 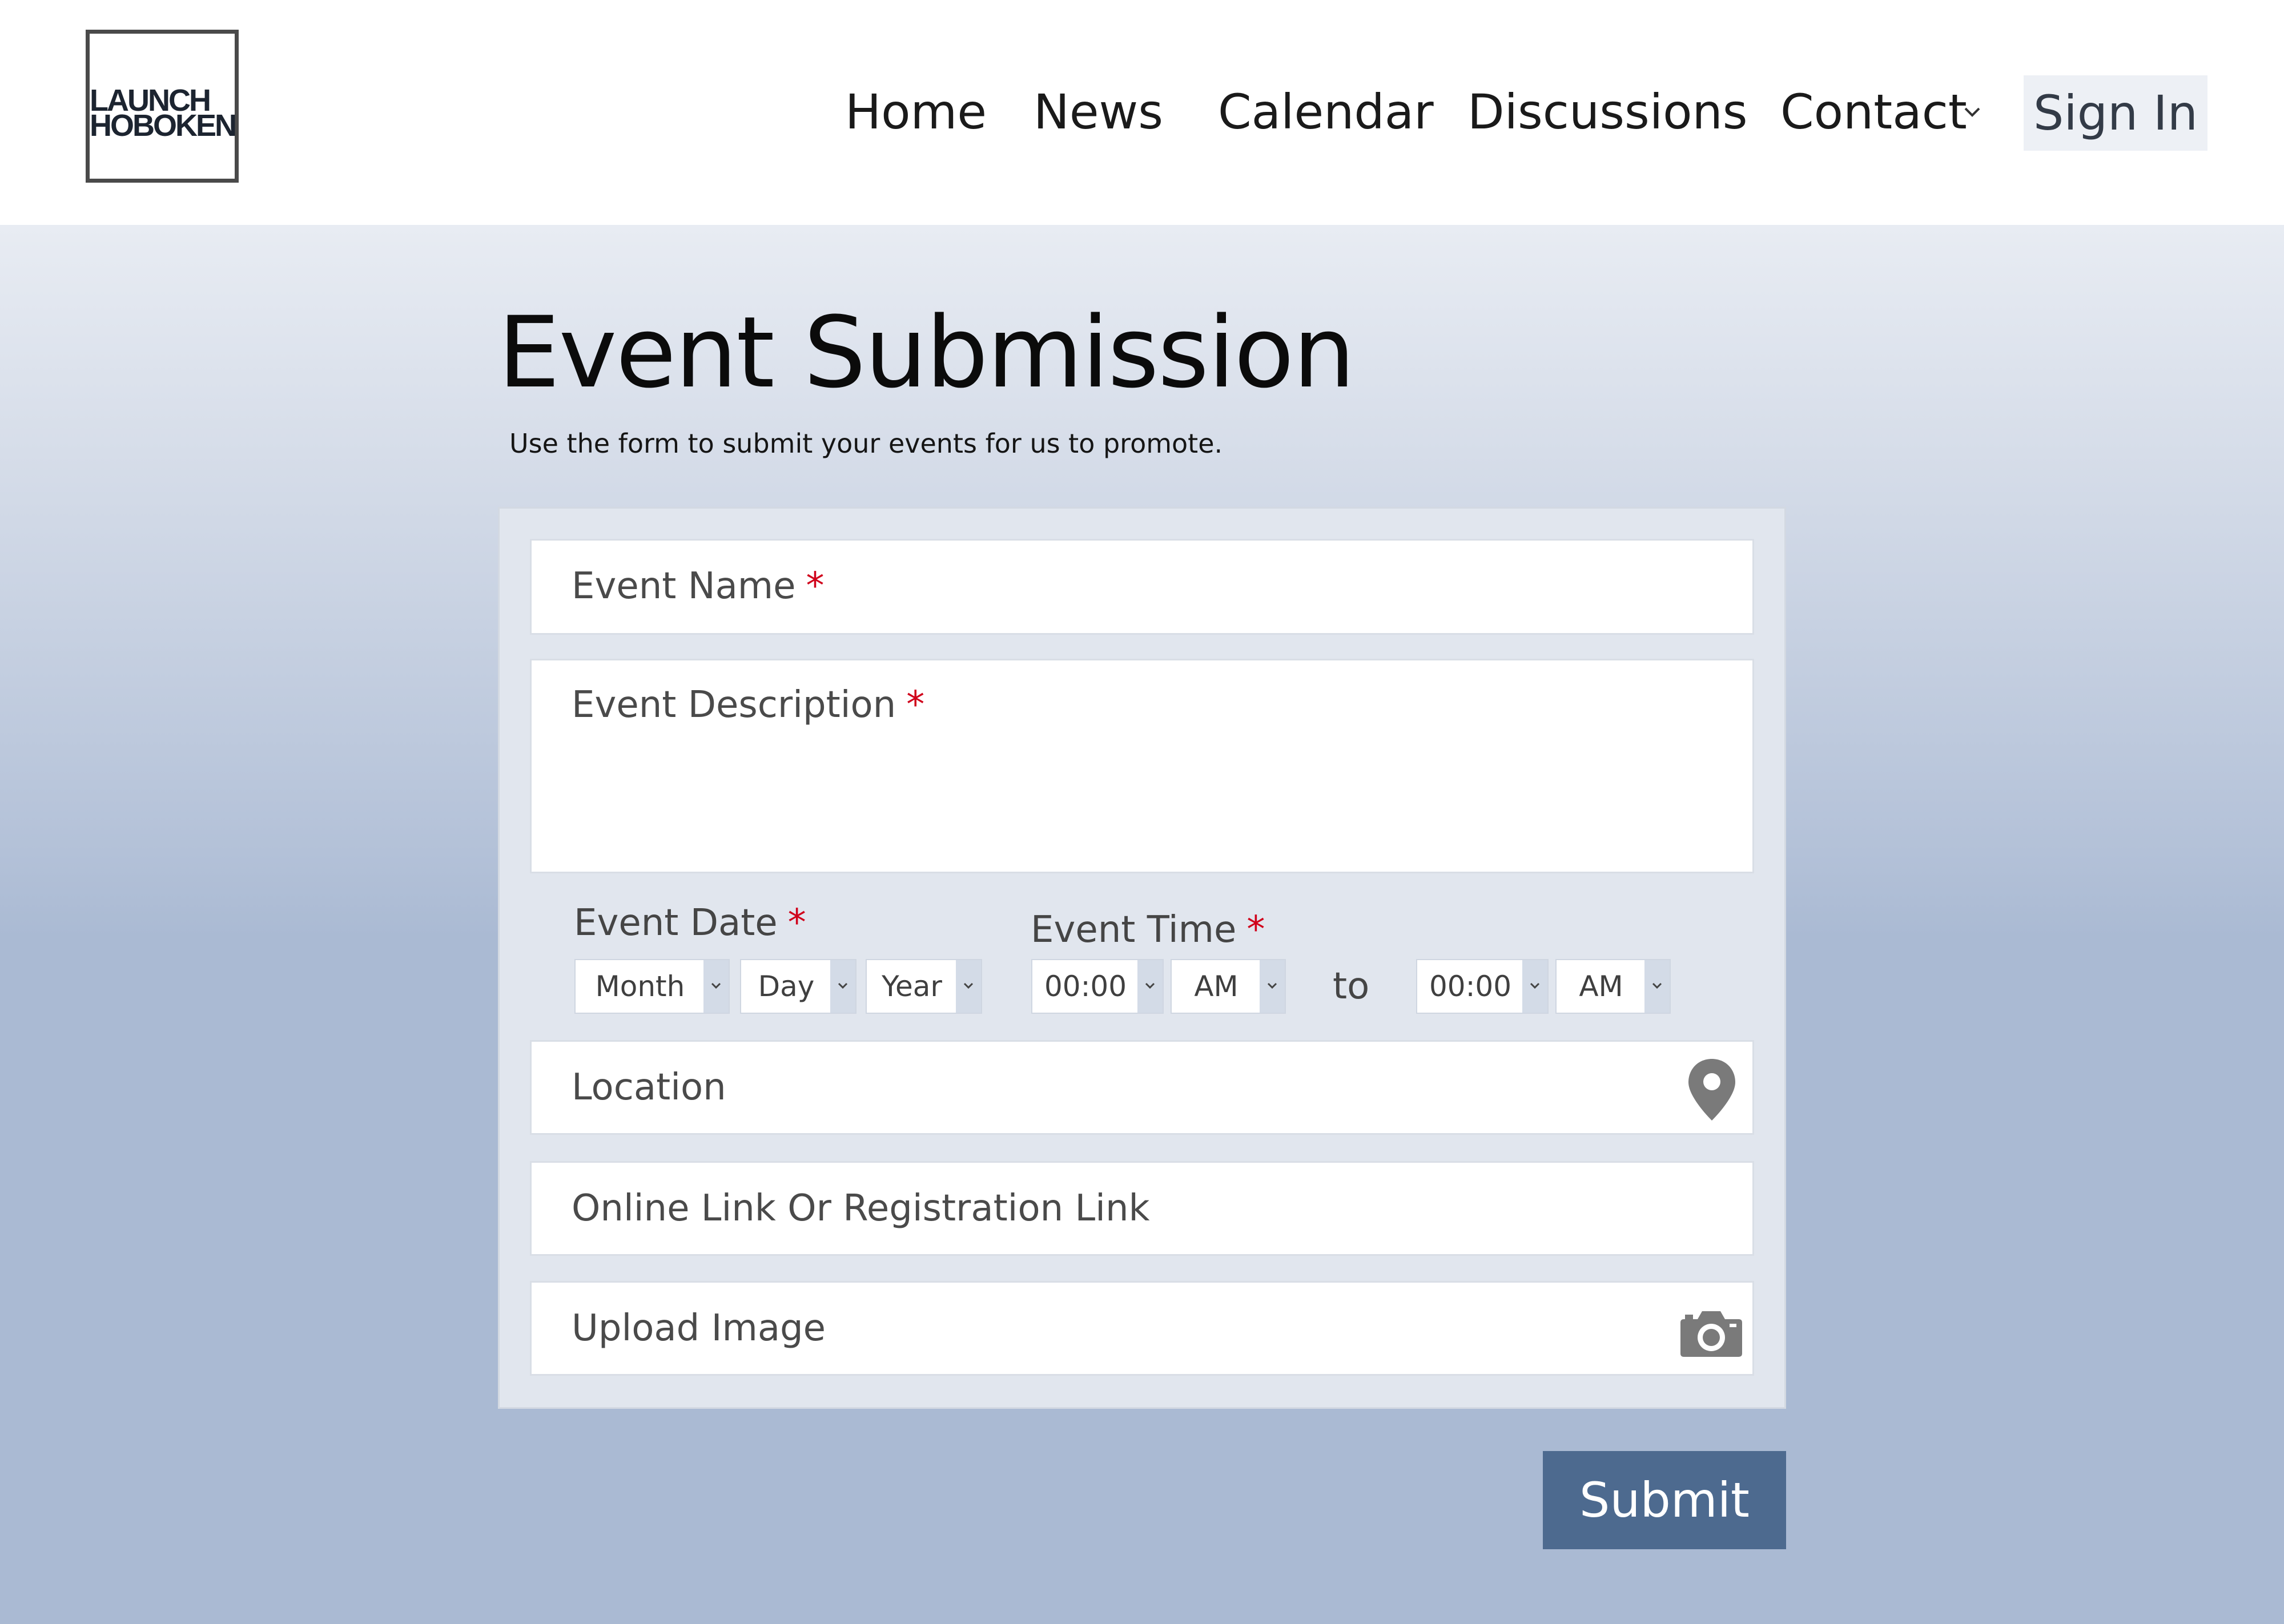 What do you see at coordinates (1711, 1334) in the screenshot?
I see `camera-icon` at bounding box center [1711, 1334].